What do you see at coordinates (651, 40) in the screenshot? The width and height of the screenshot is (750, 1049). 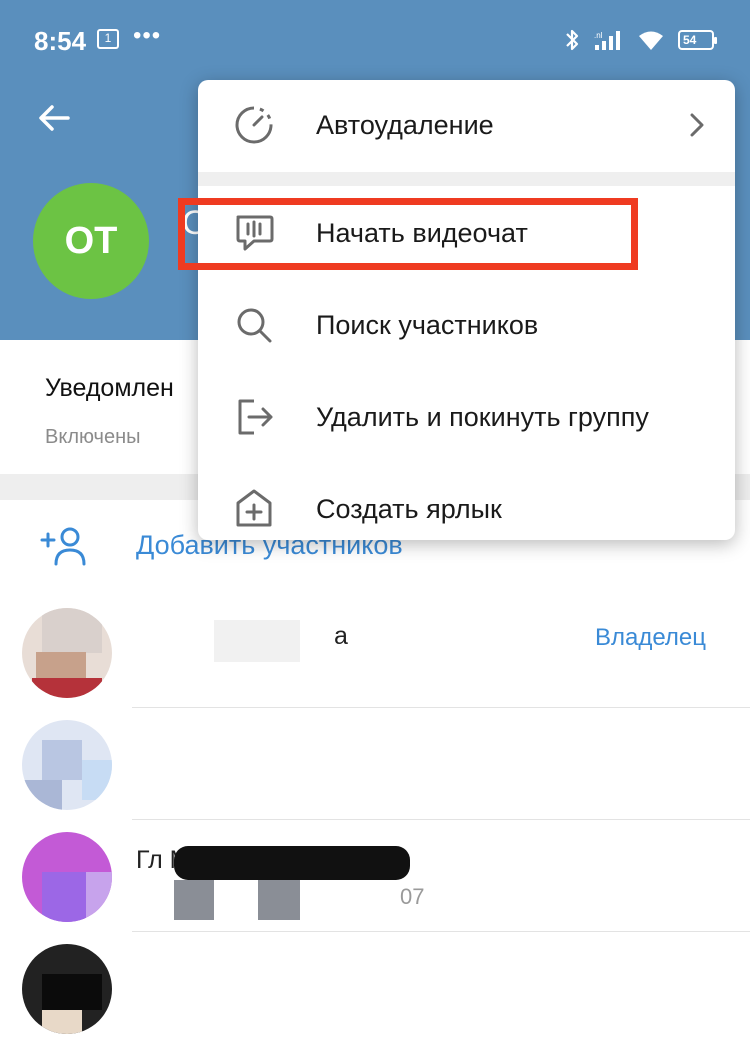 I see `wifi-icon` at bounding box center [651, 40].